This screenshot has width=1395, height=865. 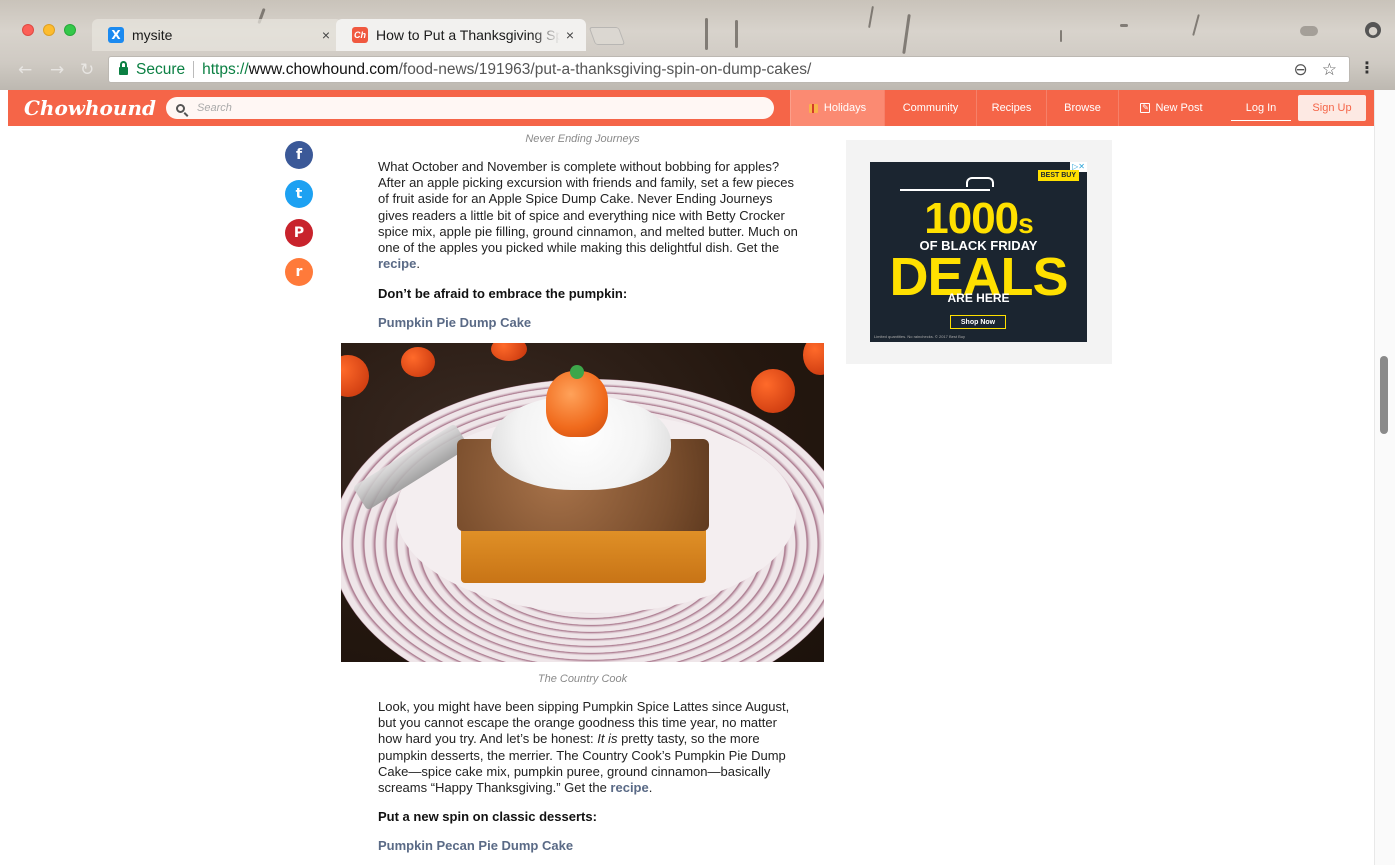 I want to click on window-close-button, so click(x=28, y=30).